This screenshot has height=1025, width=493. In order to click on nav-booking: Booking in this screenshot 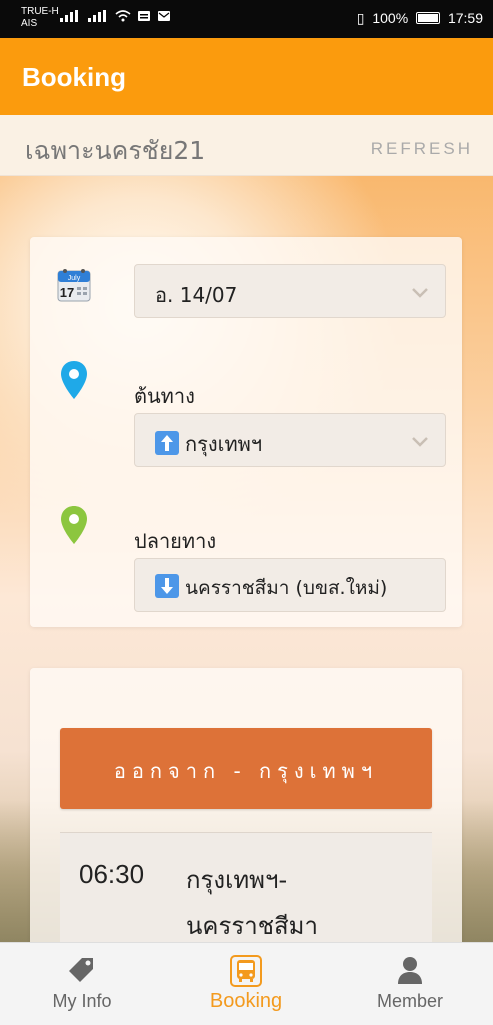, I will do `click(246, 984)`.